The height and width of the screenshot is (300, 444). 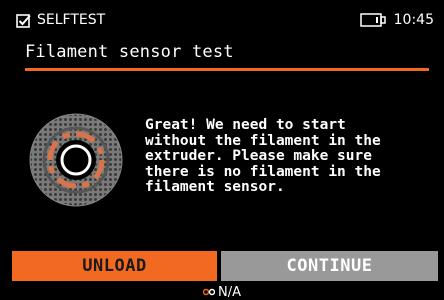 What do you see at coordinates (209, 292) in the screenshot?
I see `filament-indicator-icon` at bounding box center [209, 292].